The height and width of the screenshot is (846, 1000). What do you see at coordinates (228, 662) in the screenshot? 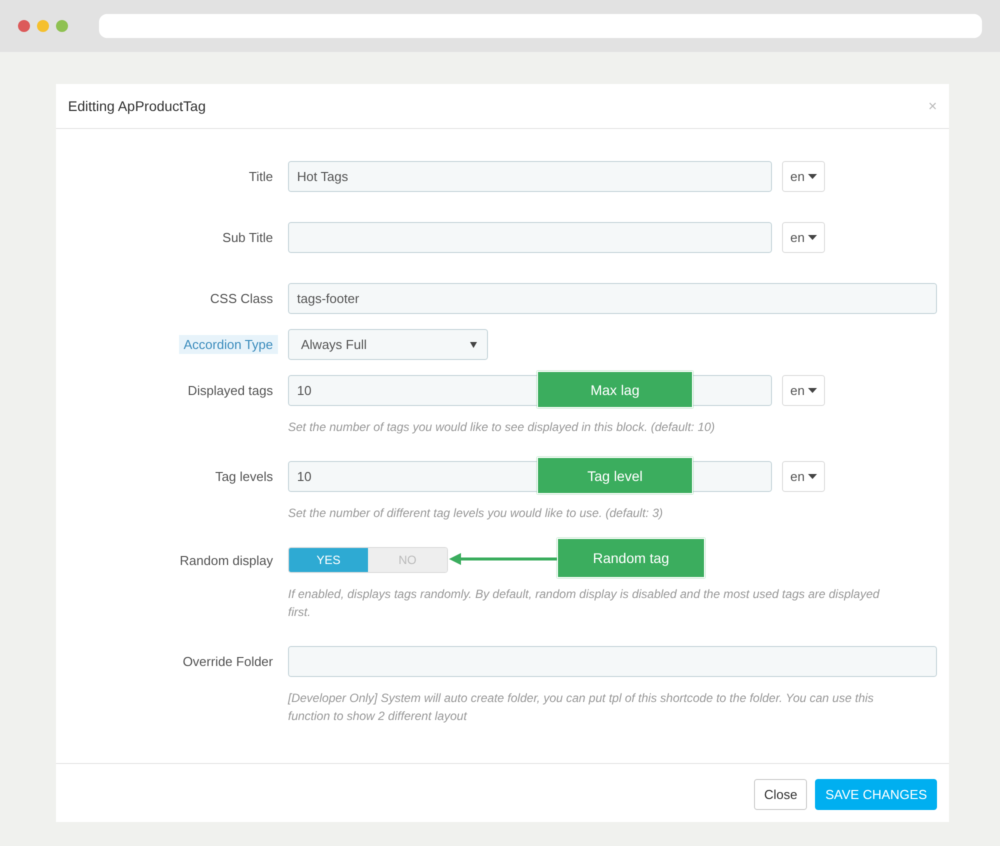
I see `field-label: Override Folder` at bounding box center [228, 662].